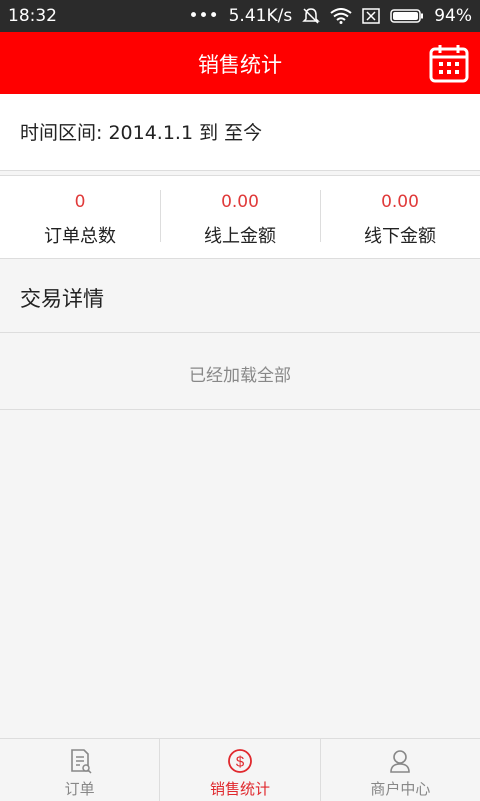 The width and height of the screenshot is (480, 801). I want to click on stat-label: 订单总数, so click(80, 236).